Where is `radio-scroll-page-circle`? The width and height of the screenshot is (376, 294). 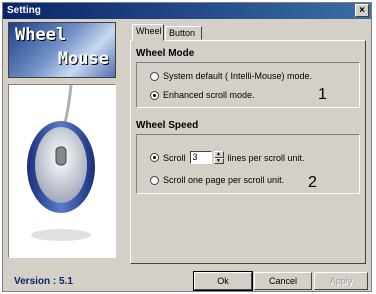
radio-scroll-page-circle is located at coordinates (154, 180).